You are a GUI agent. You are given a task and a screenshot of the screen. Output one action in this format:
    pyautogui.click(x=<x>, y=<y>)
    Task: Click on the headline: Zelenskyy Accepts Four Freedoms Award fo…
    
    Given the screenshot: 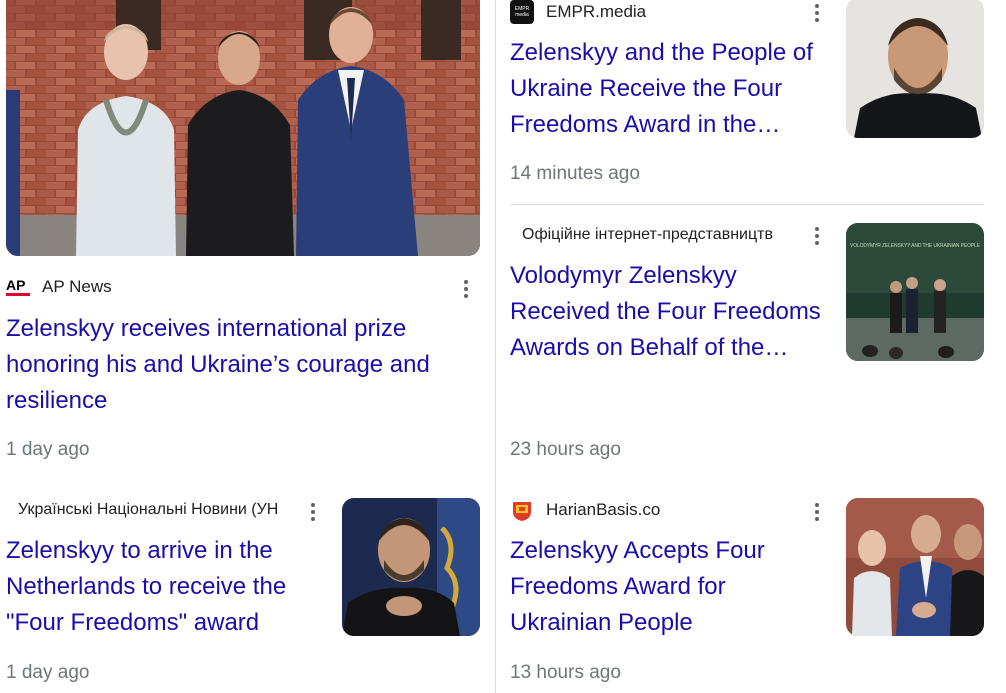 What is the action you would take?
    pyautogui.click(x=667, y=587)
    